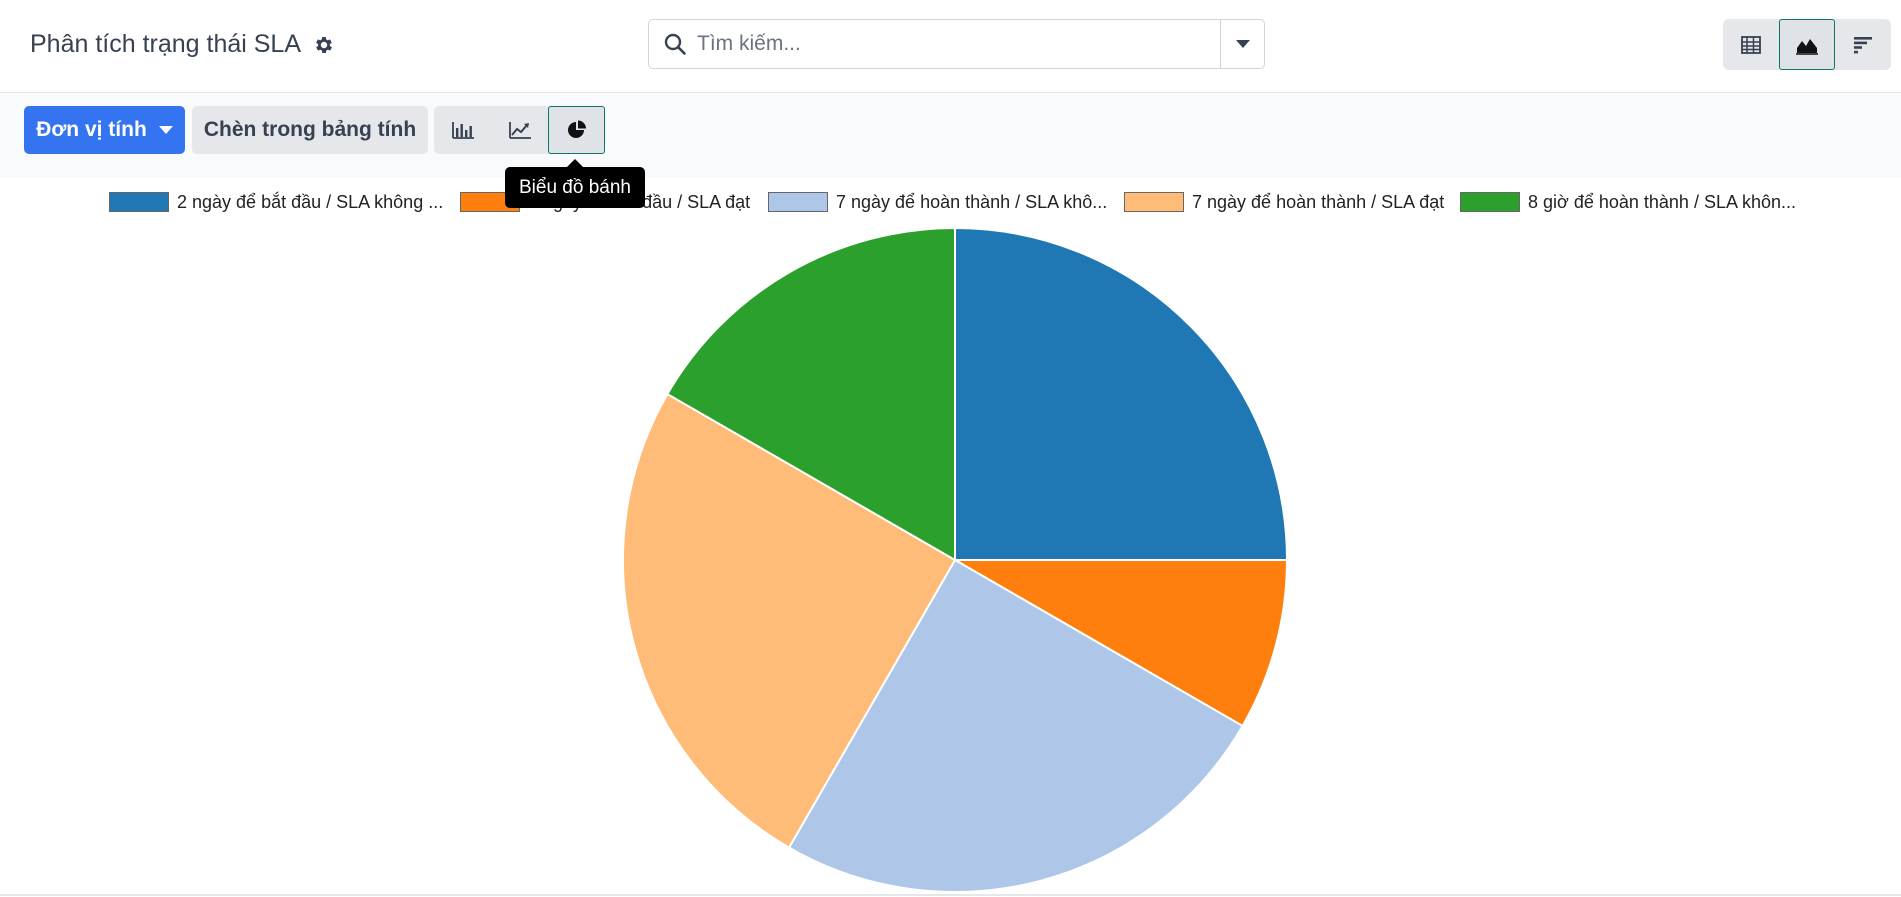 The image size is (1901, 897). I want to click on measures-label: Đơn vị tính, so click(91, 129).